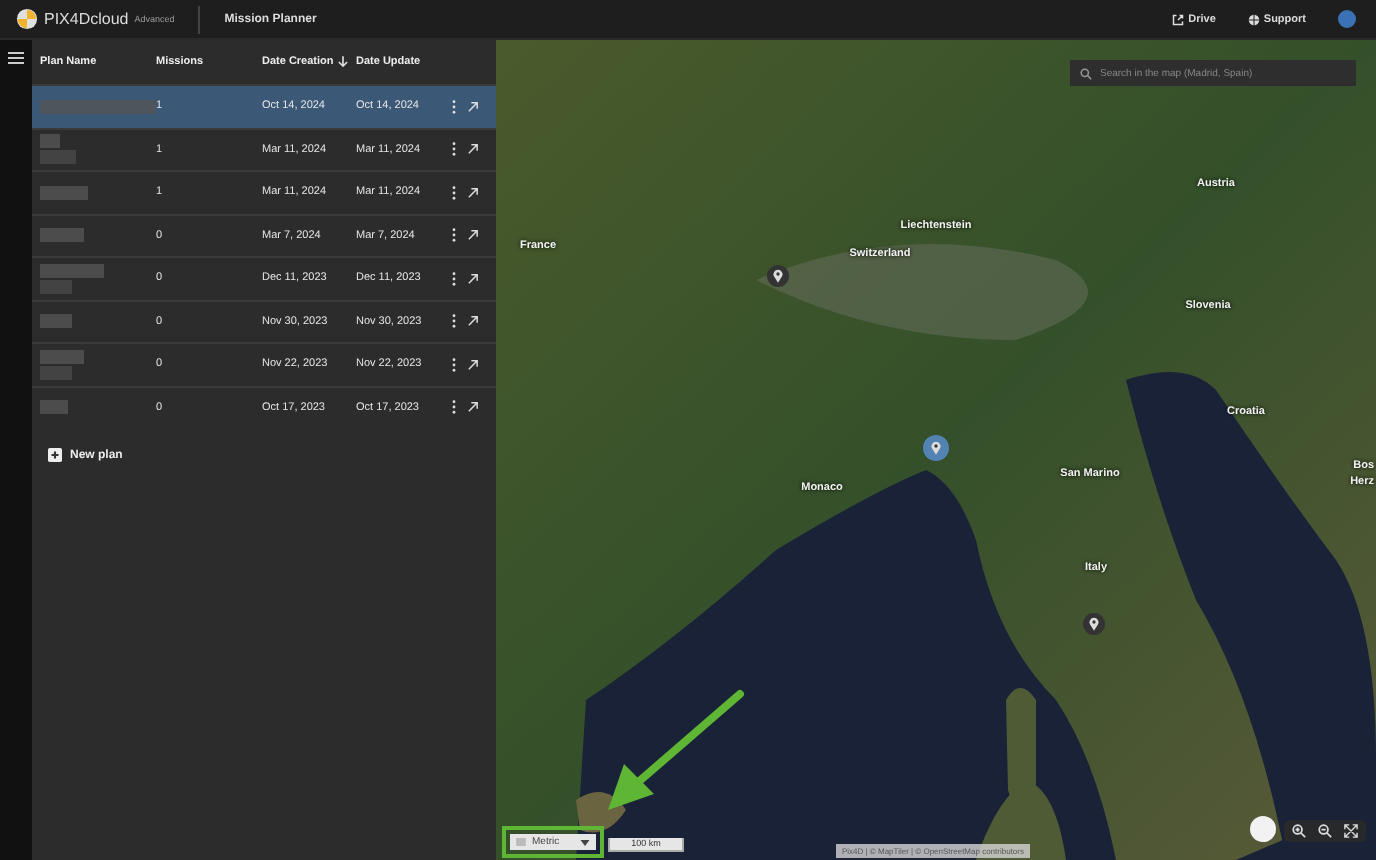 The width and height of the screenshot is (1376, 860). What do you see at coordinates (1325, 831) in the screenshot?
I see `zoom-out-icon` at bounding box center [1325, 831].